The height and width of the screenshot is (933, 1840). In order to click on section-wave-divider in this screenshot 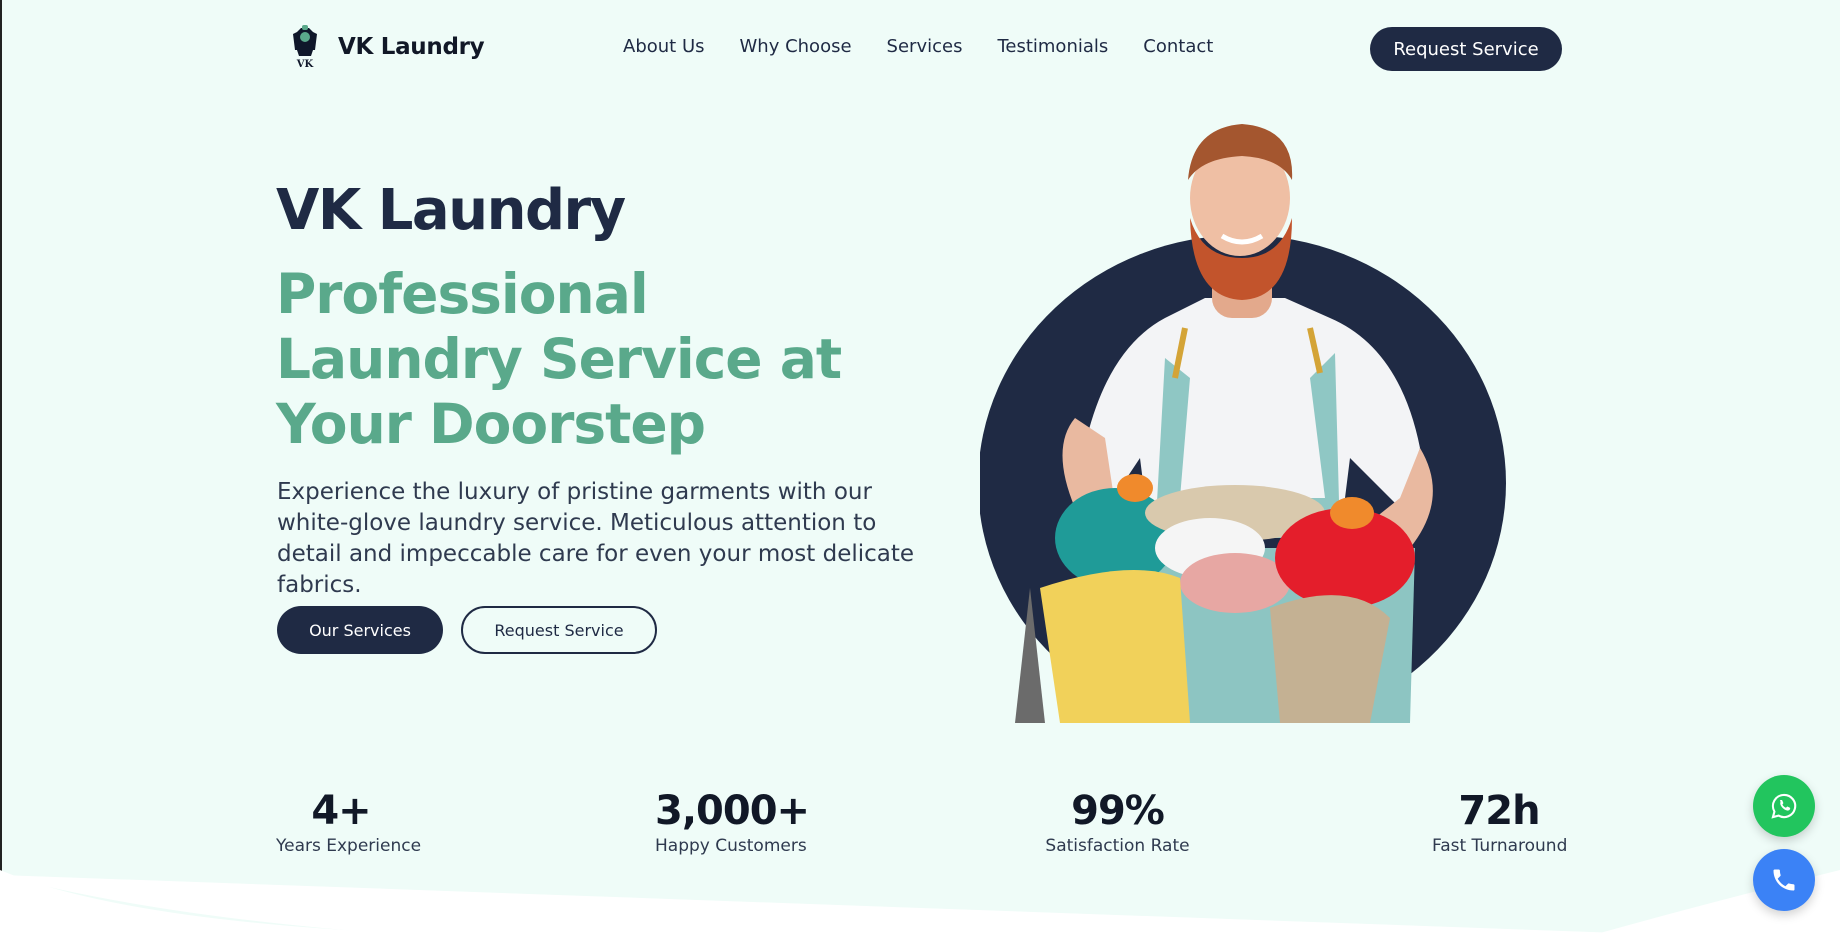, I will do `click(920, 901)`.